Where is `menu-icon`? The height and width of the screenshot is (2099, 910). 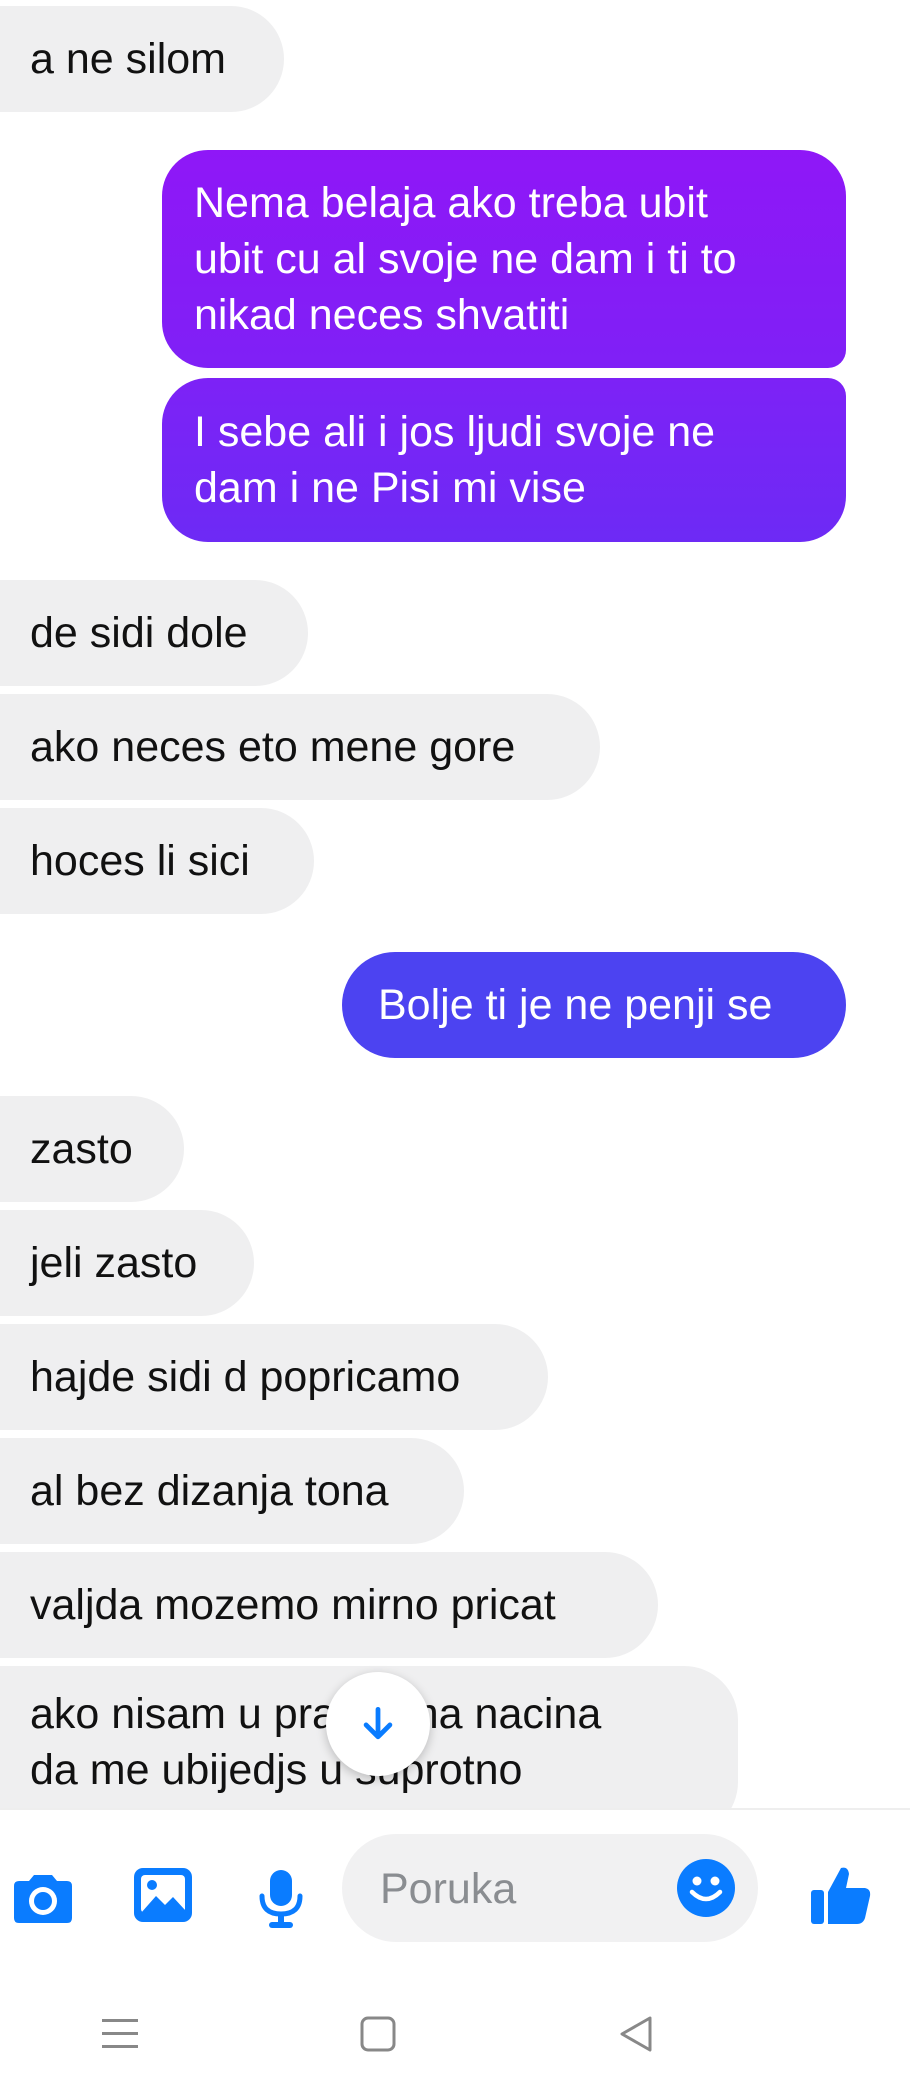
menu-icon is located at coordinates (120, 2033).